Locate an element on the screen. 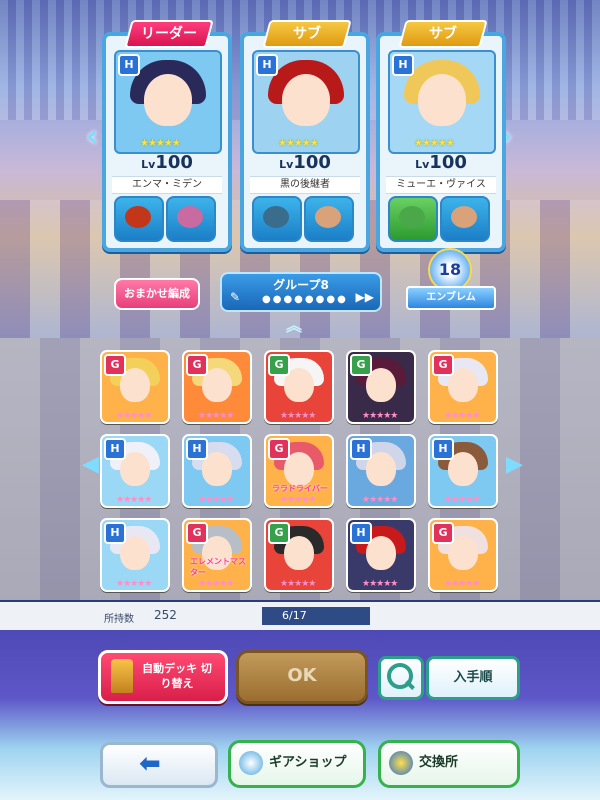 This screenshot has height=800, width=600. racket-icon is located at coordinates (251, 763).